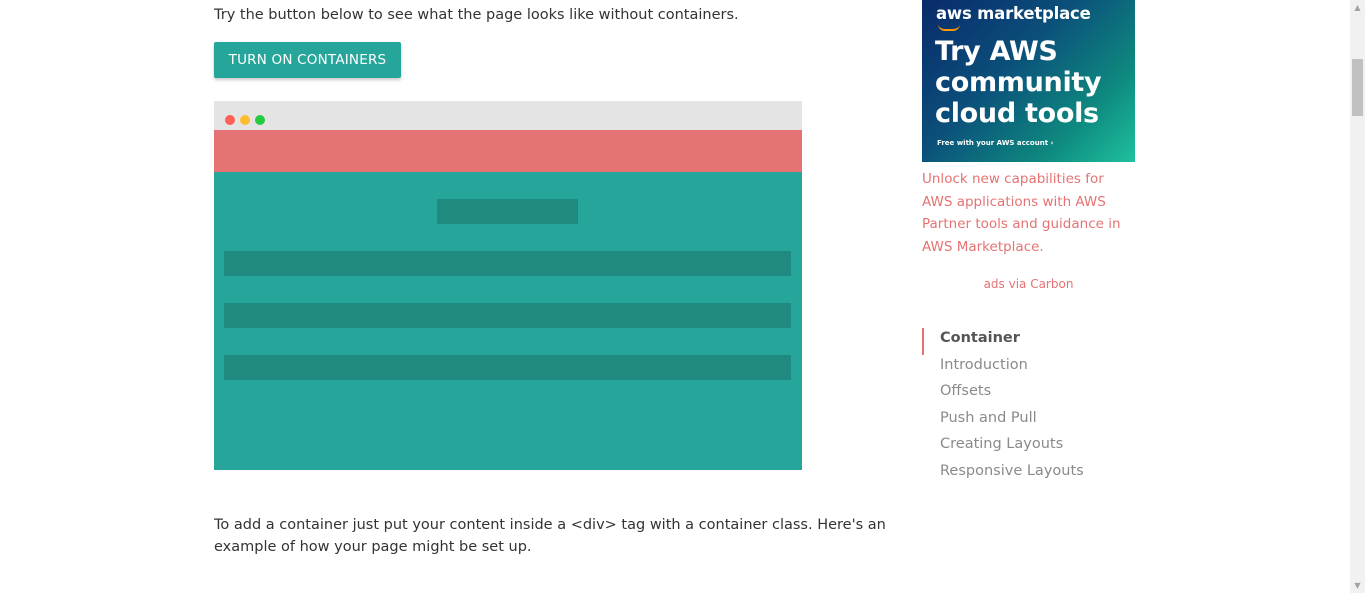 This screenshot has width=1365, height=593. I want to click on browser-titlebar, so click(508, 115).